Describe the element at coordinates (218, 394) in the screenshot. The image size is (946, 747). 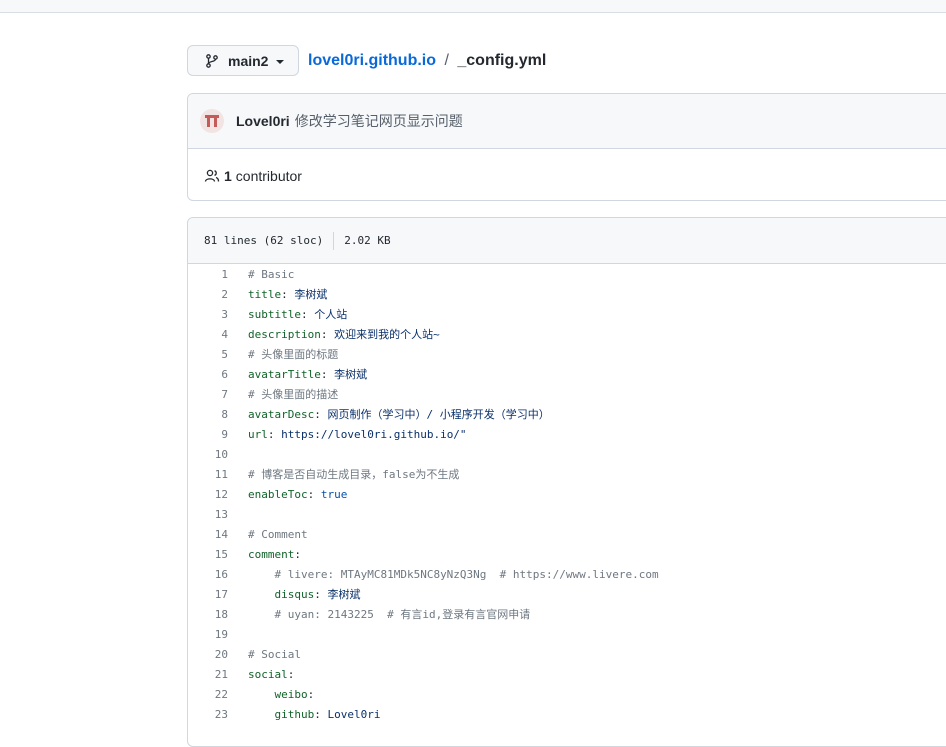
I see `line-number: 7` at that location.